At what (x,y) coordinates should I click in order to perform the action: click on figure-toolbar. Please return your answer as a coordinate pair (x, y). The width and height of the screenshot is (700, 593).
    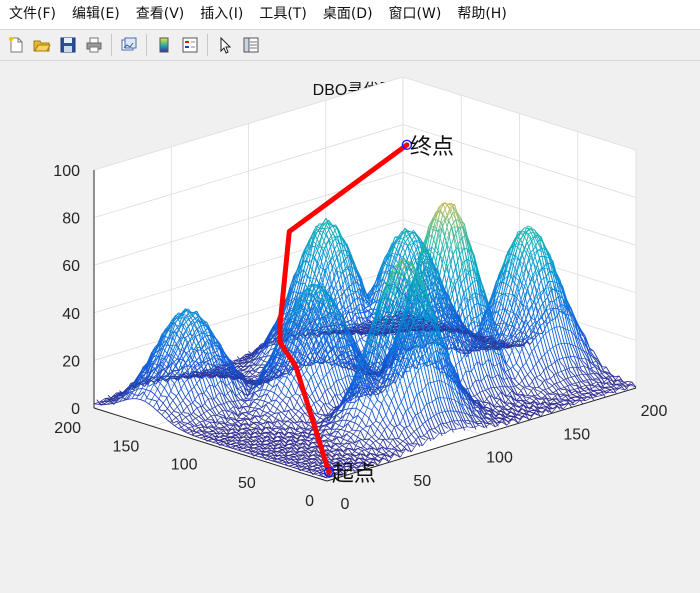
    Looking at the image, I should click on (350, 45).